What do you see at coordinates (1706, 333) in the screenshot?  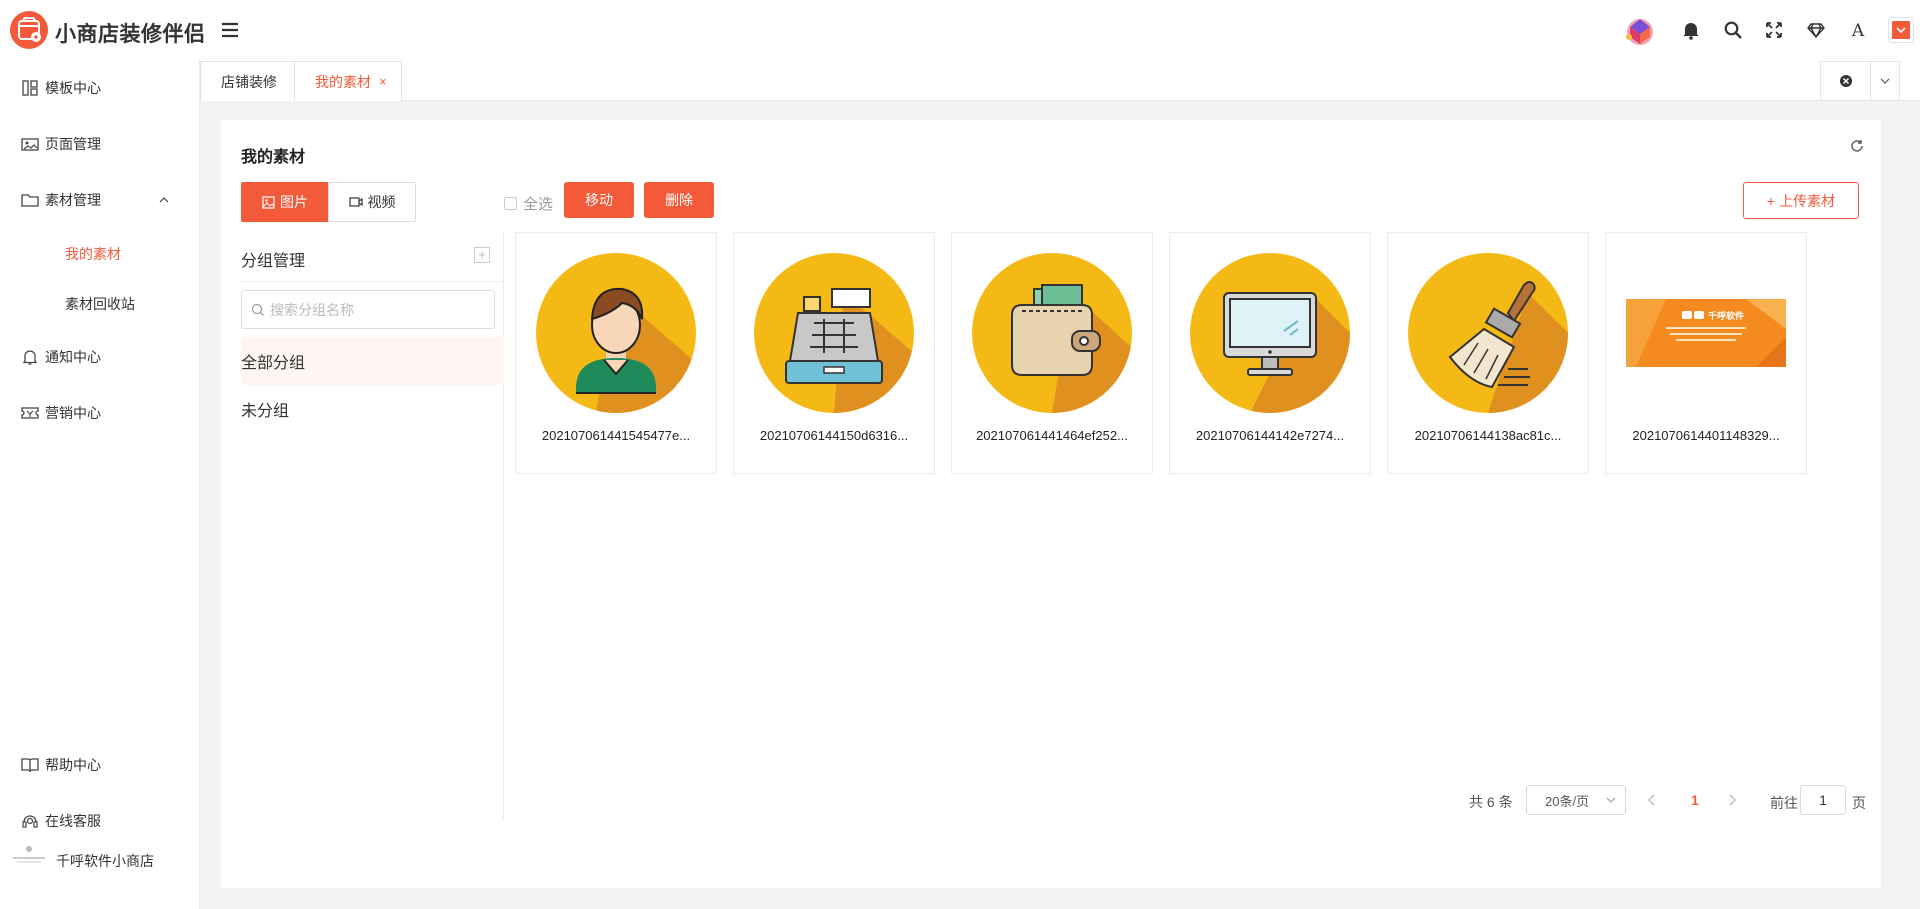 I see `banner-image-icon: 千呼软件` at bounding box center [1706, 333].